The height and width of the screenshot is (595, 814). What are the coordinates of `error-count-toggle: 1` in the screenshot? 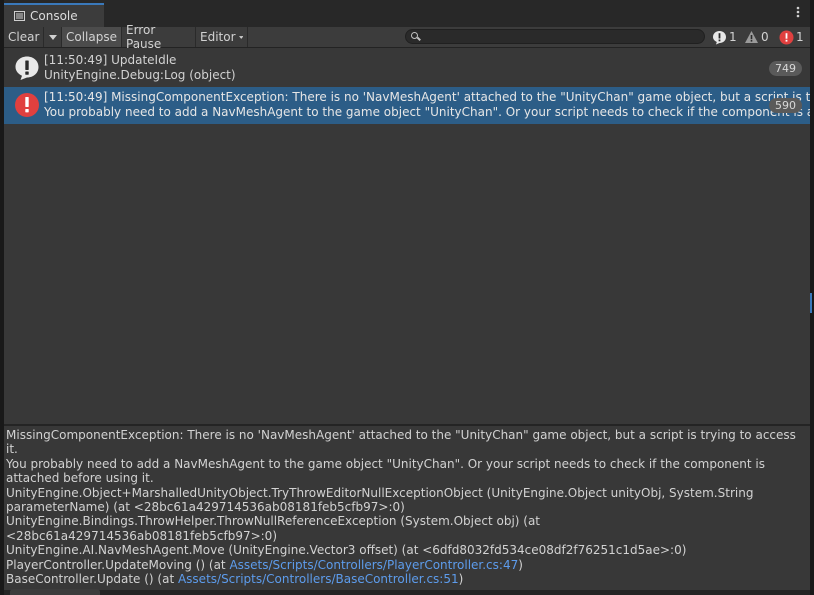 It's located at (791, 37).